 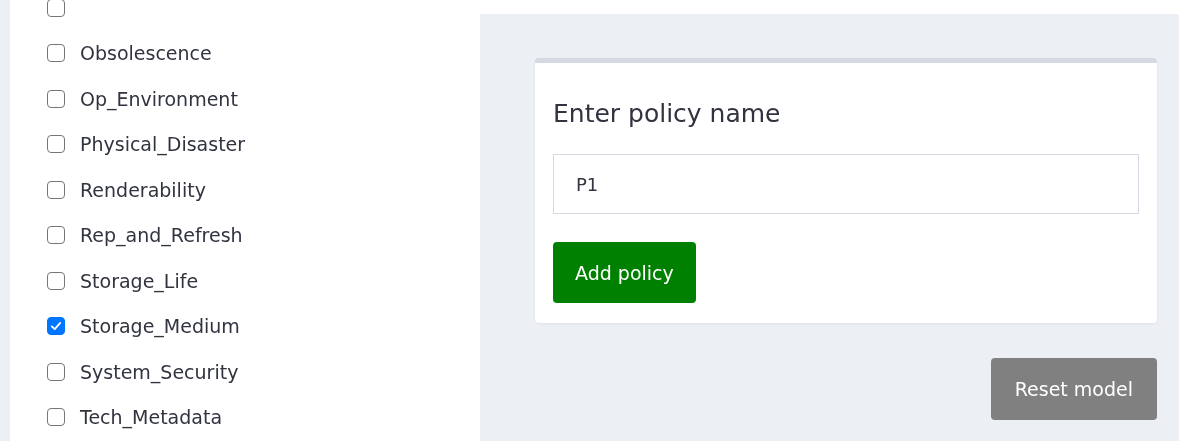 I want to click on checkbox-label: System_Security, so click(x=159, y=371).